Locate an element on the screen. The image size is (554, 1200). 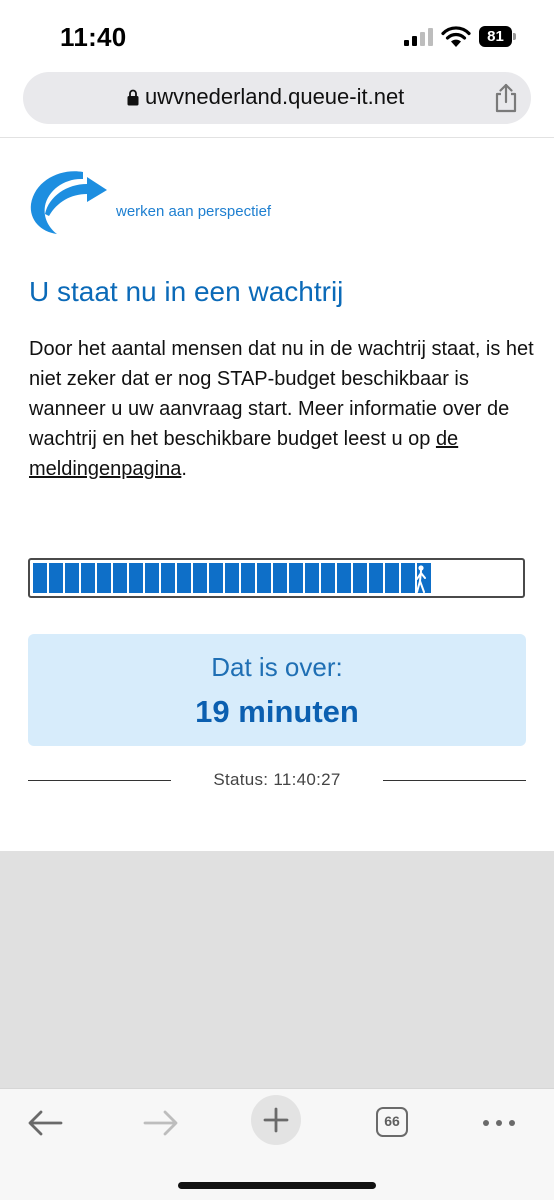
wifi-icon is located at coordinates (456, 36).